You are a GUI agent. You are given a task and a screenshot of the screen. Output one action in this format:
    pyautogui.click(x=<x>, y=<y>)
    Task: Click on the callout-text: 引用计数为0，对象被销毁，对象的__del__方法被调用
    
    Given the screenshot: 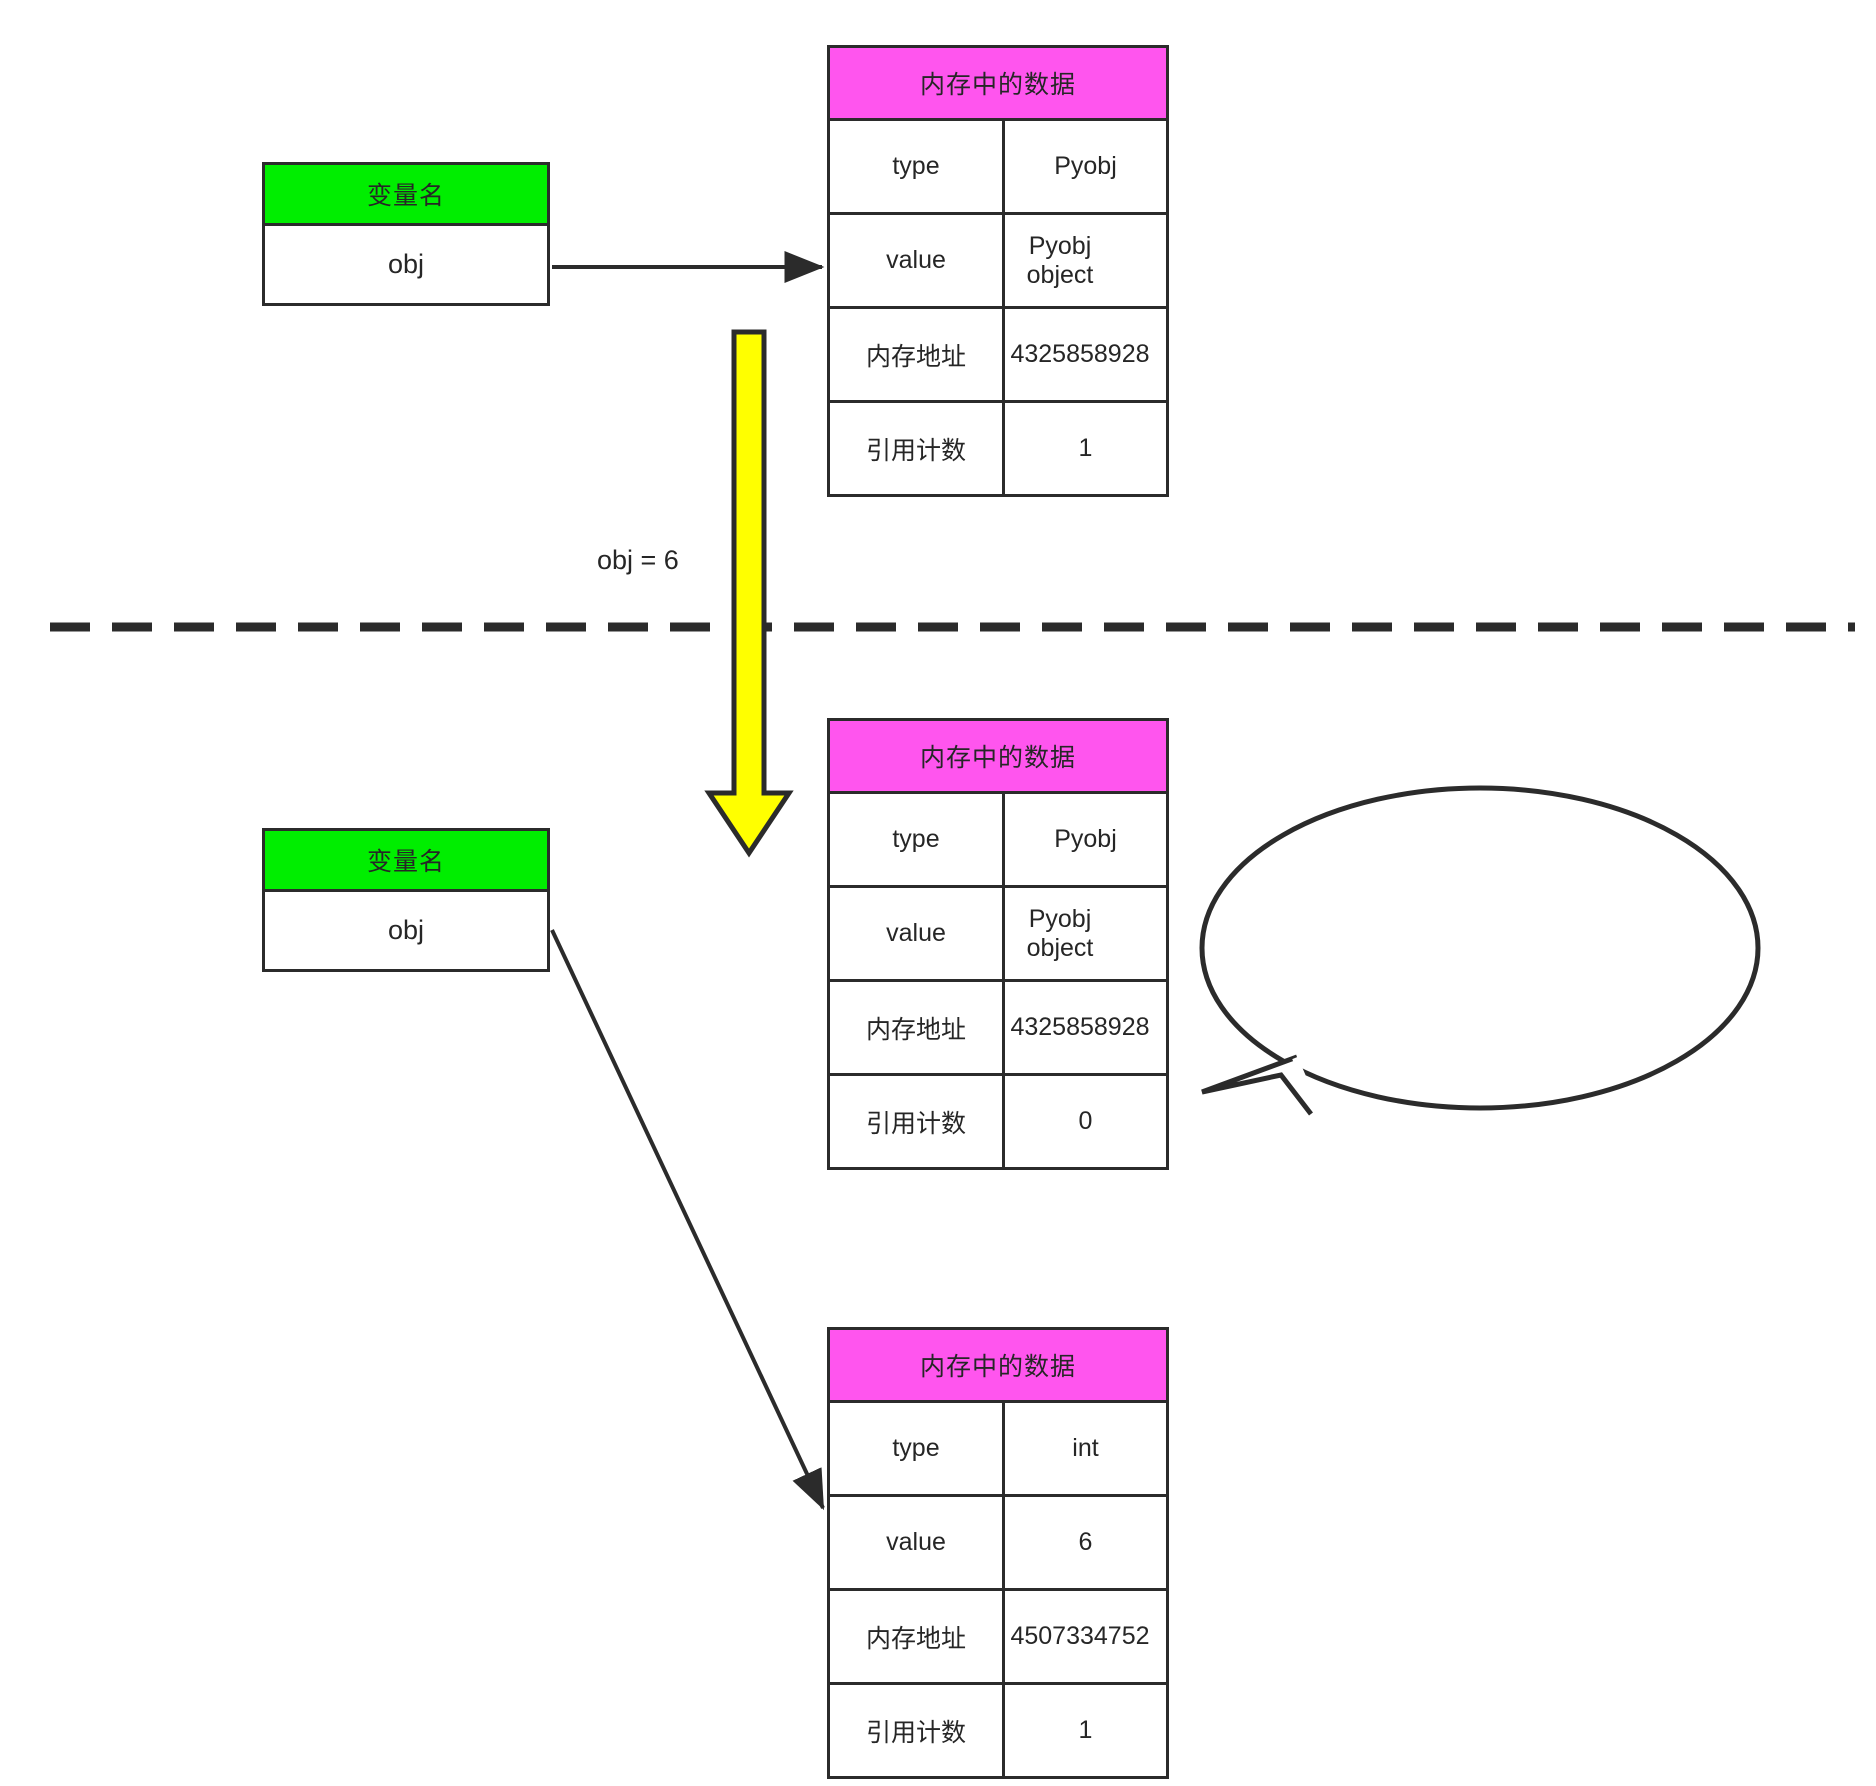 What is the action you would take?
    pyautogui.click(x=1478, y=946)
    